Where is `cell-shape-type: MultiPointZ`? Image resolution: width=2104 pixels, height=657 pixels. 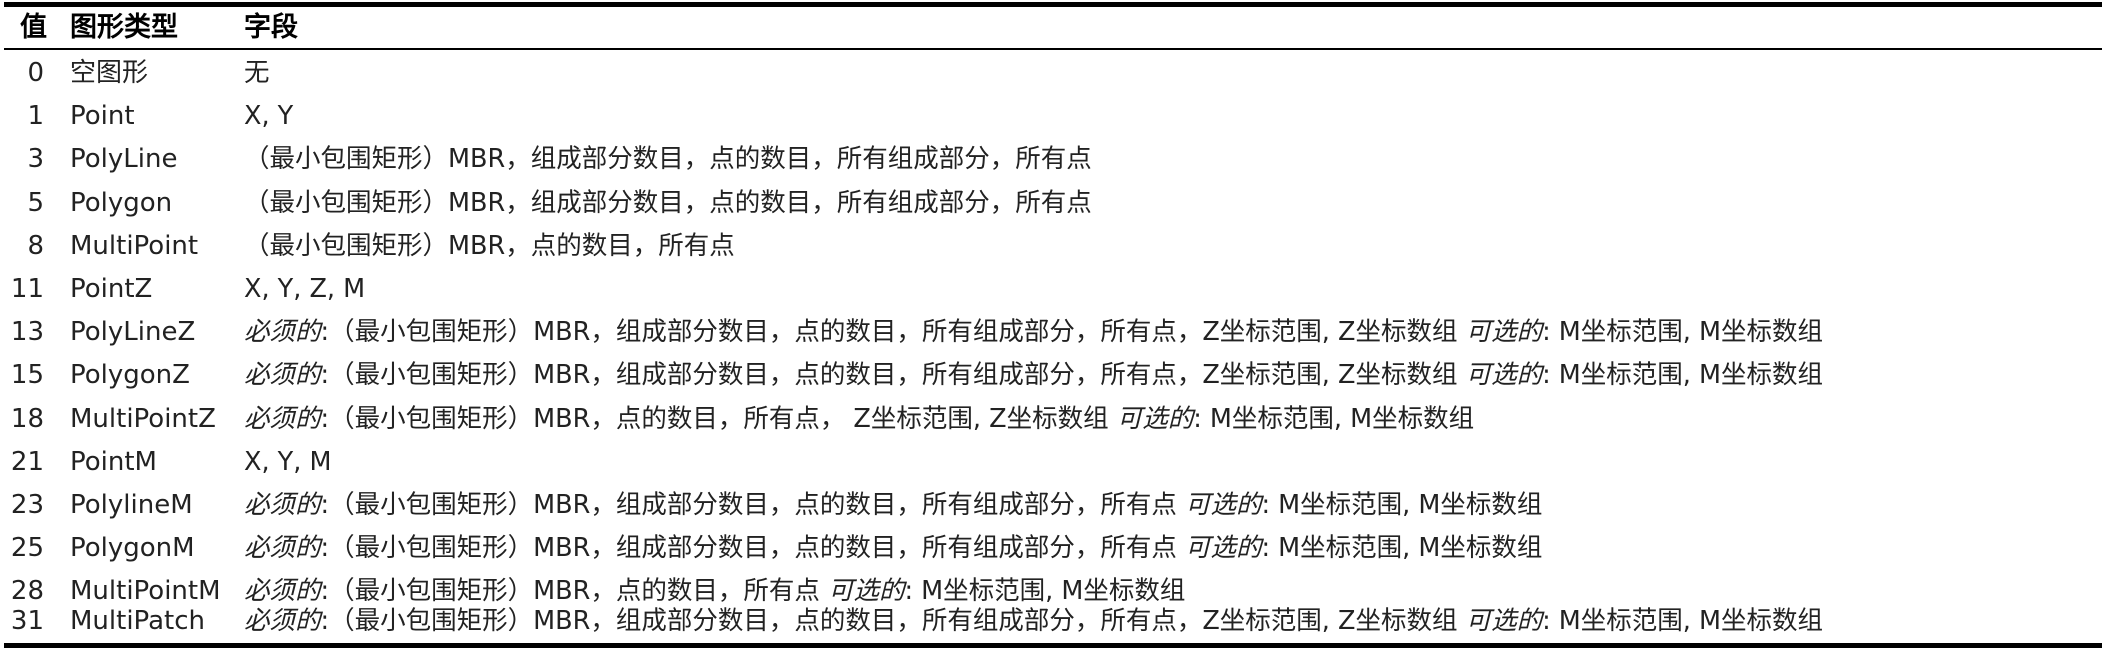 cell-shape-type: MultiPointZ is located at coordinates (143, 418).